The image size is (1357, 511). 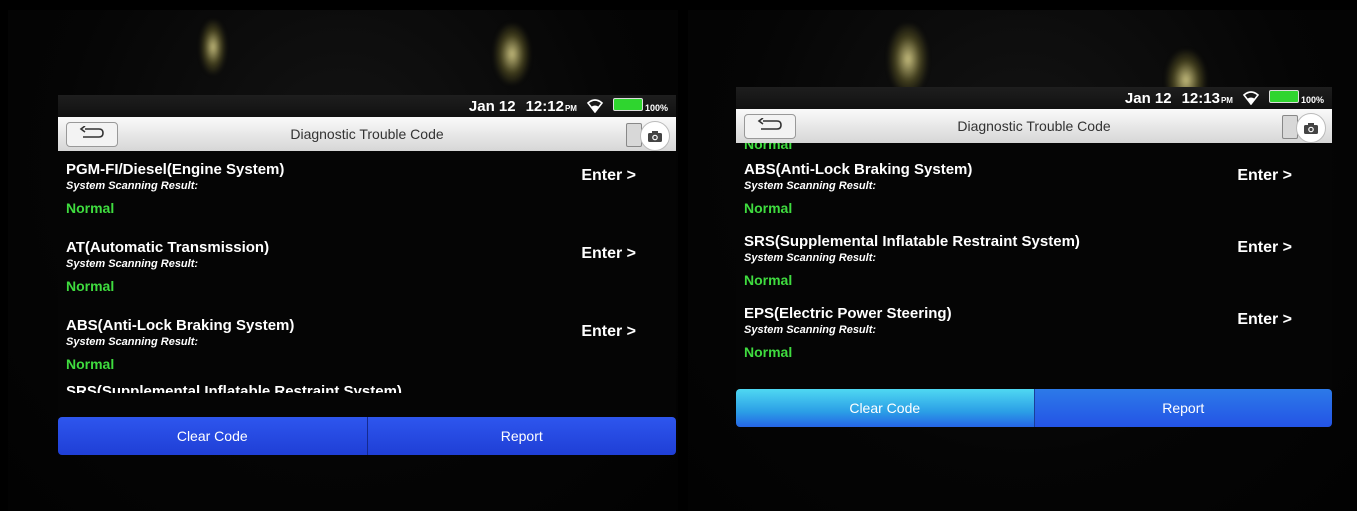 I want to click on partial-status-normal: Normal, so click(x=768, y=147).